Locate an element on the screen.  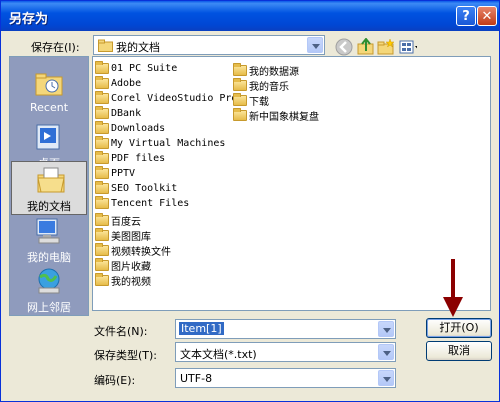
title-bar: 另存为 ? ✕ is located at coordinates (250, 16).